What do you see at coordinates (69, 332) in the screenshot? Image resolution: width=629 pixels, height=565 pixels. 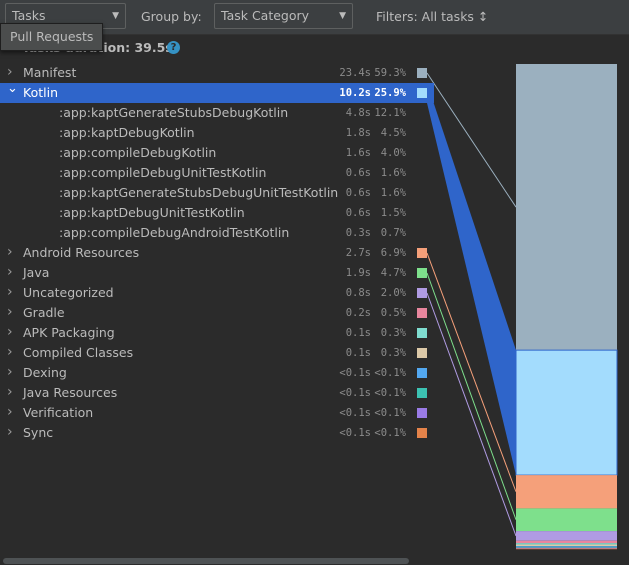 I see `category-name: APK Packaging` at bounding box center [69, 332].